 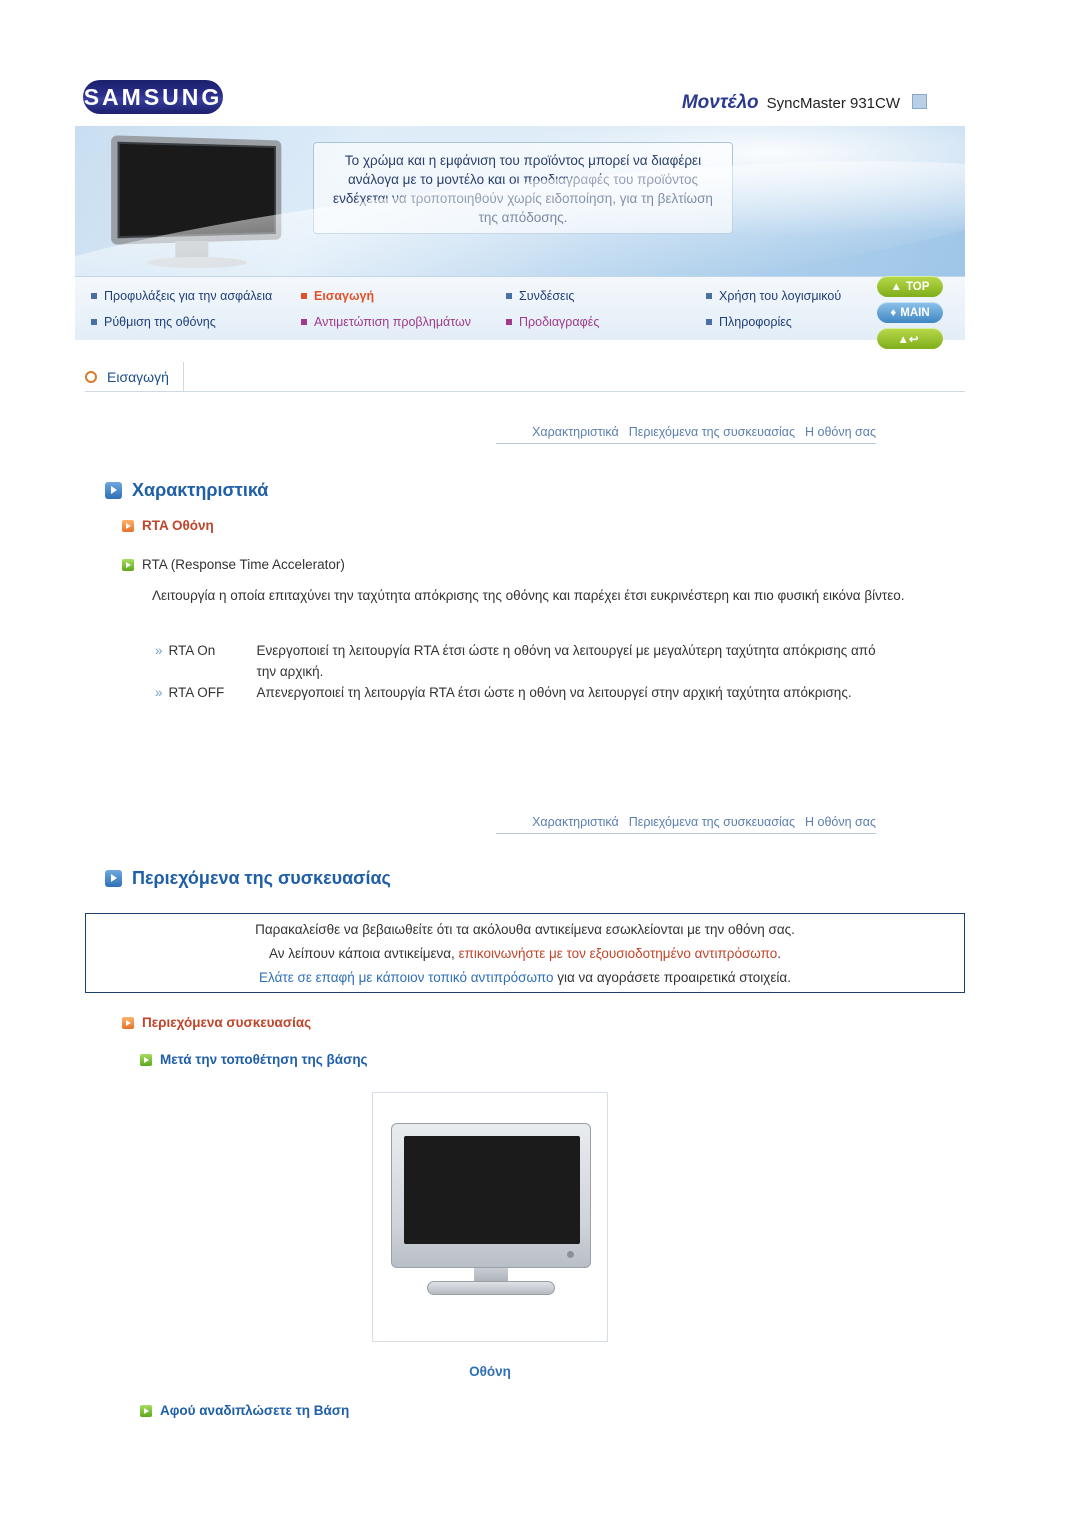 I want to click on rta-on-key: RTA On, so click(x=192, y=650).